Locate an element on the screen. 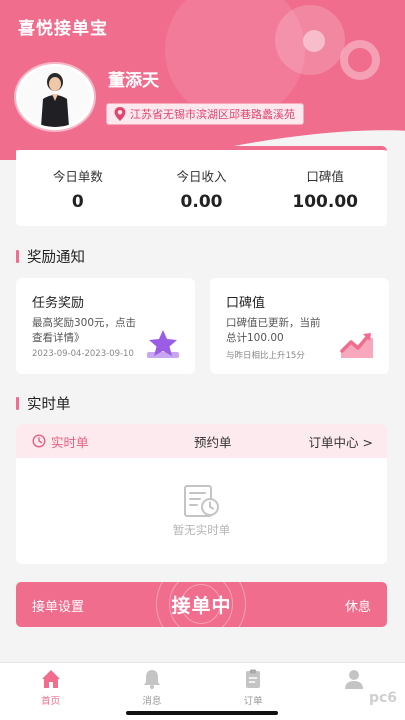  card-description: 最高奖励300元，点击查看详情》 is located at coordinates (84, 330).